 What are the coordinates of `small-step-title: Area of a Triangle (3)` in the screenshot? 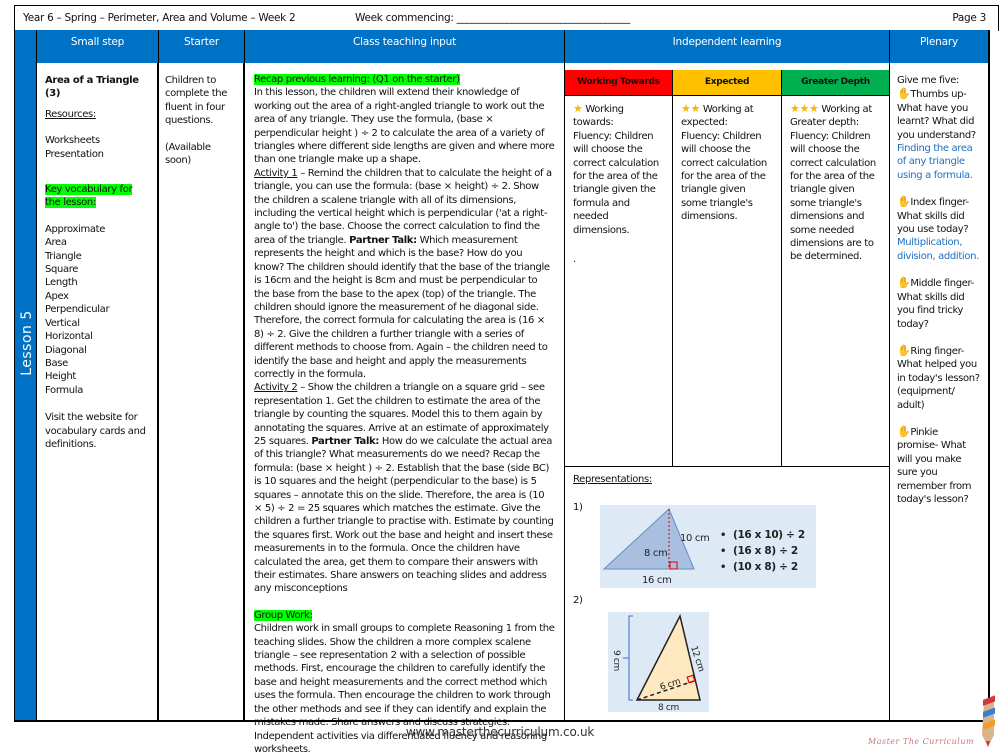 It's located at (92, 87).